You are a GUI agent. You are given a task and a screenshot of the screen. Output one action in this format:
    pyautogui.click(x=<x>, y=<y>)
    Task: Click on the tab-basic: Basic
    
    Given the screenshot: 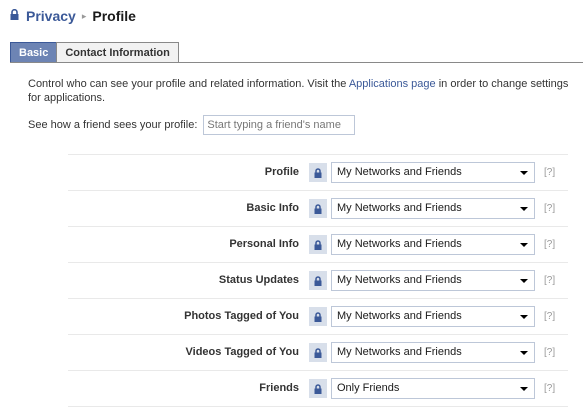 What is the action you would take?
    pyautogui.click(x=34, y=52)
    